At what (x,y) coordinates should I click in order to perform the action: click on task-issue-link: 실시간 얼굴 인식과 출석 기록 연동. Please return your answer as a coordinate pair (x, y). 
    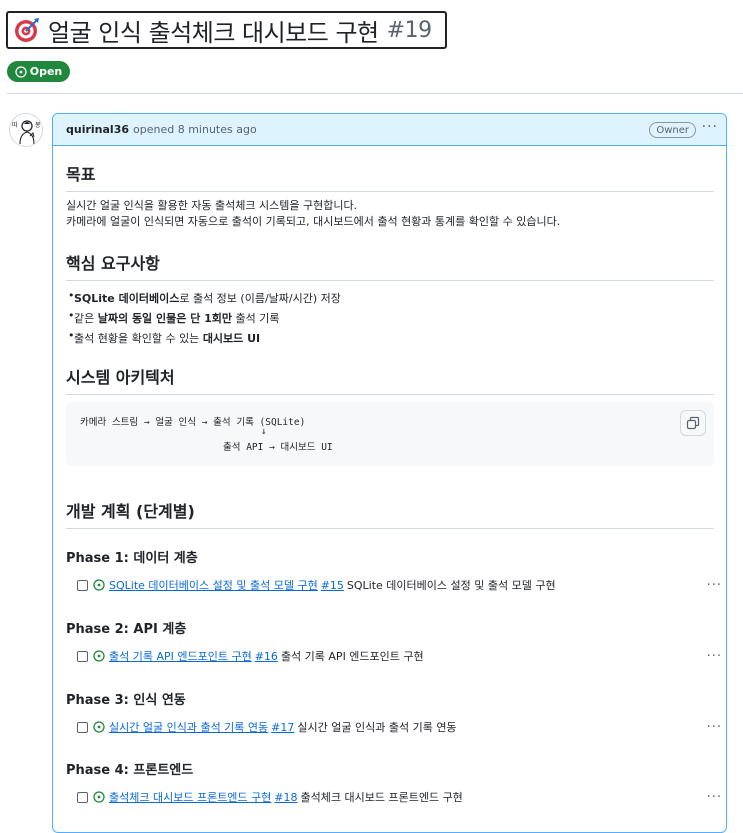
    Looking at the image, I should click on (188, 727).